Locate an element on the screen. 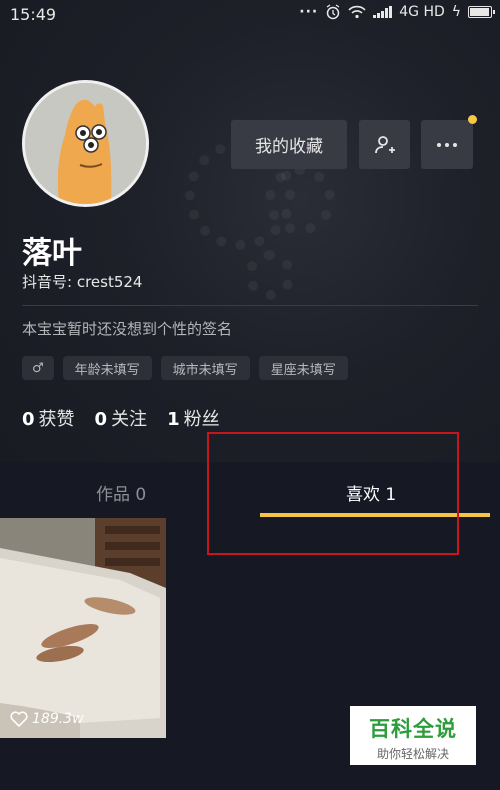 This screenshot has height=790, width=500. divider is located at coordinates (250, 305).